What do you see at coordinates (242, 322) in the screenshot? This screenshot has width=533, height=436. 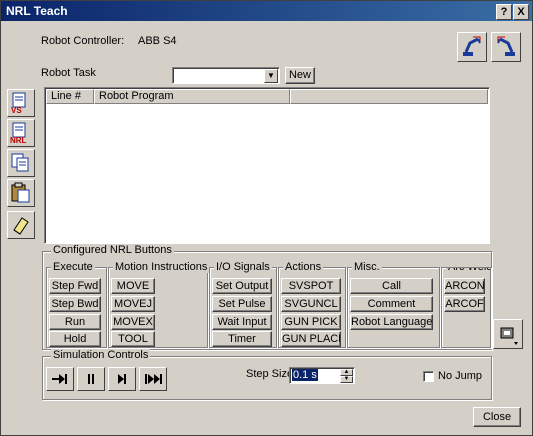 I see `wait-input-button: Wait Input` at bounding box center [242, 322].